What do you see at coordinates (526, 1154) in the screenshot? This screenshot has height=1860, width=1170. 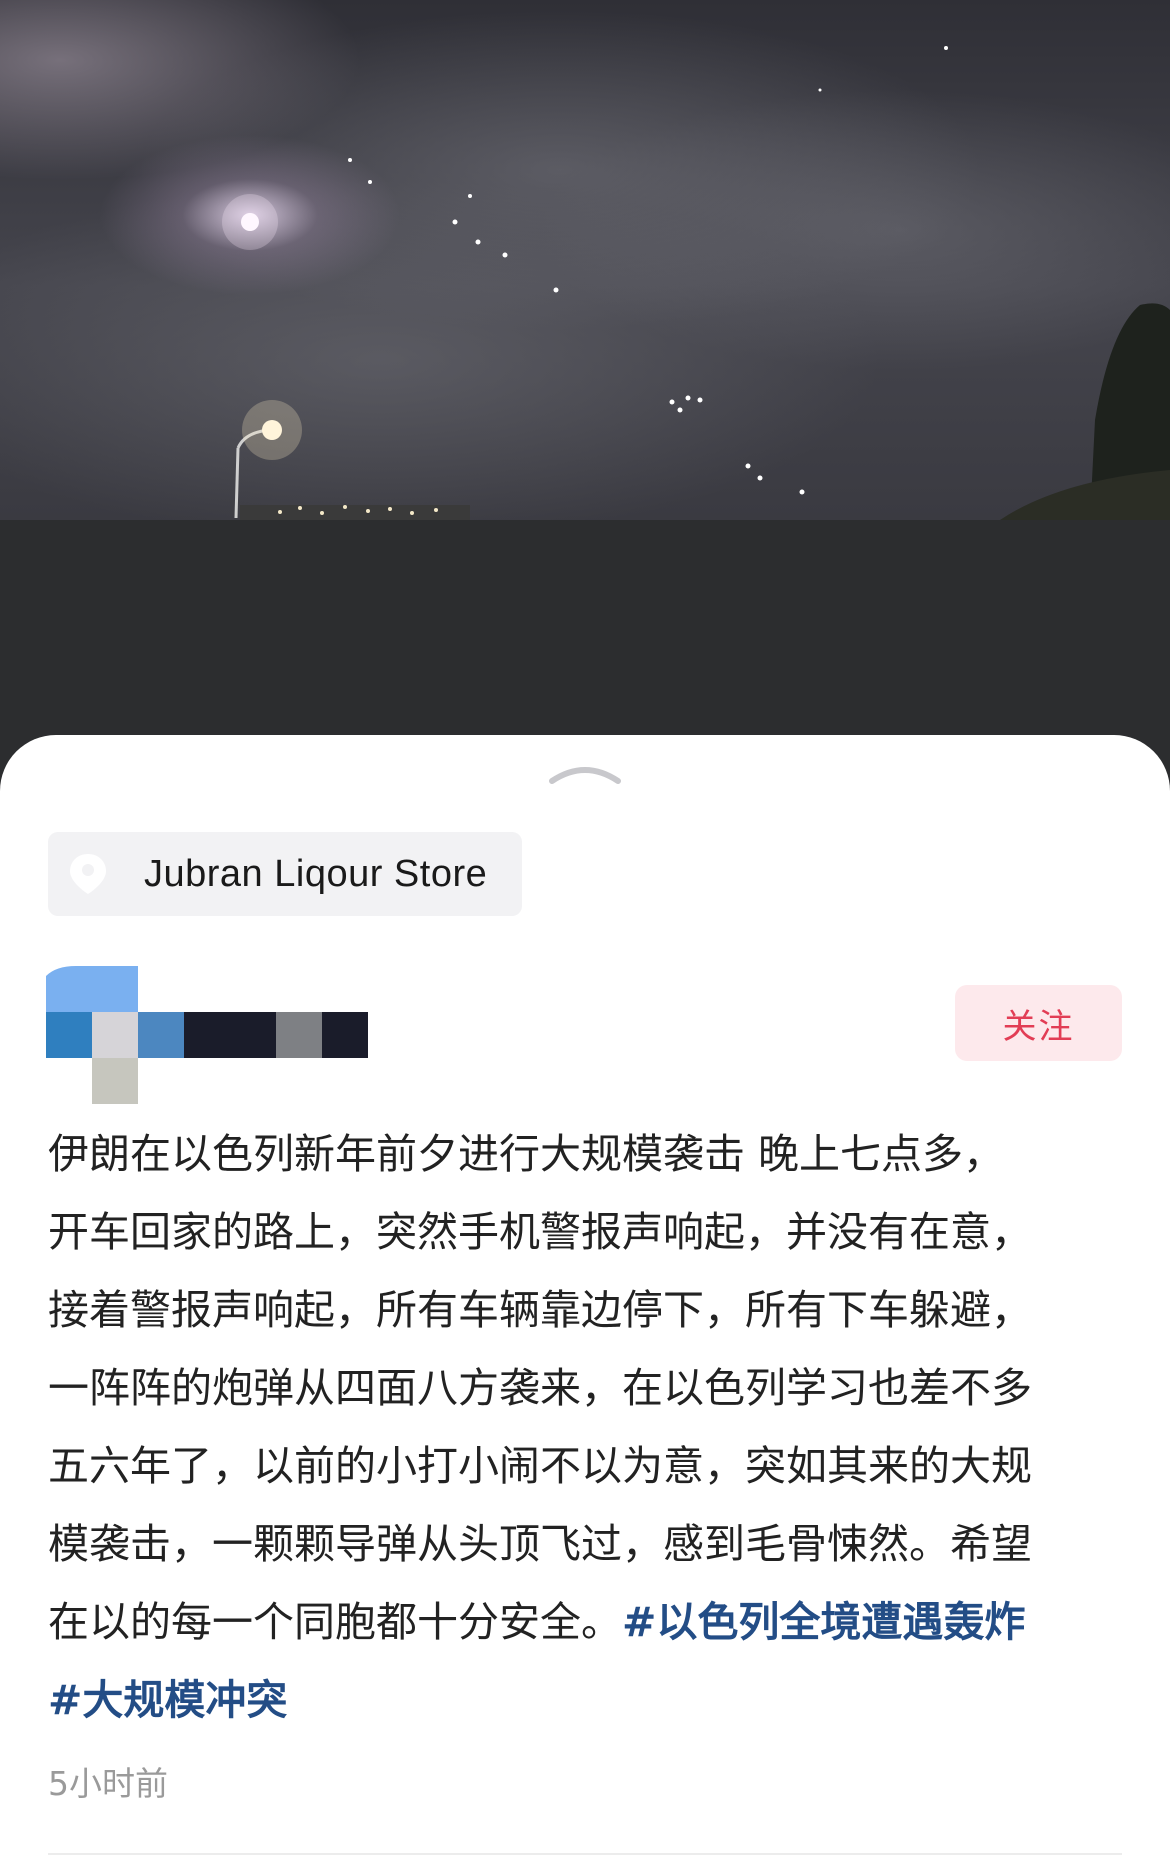 I see `post-line: 伊朗在以色列新年前夕进行大规模袭击 晚上七点多，` at bounding box center [526, 1154].